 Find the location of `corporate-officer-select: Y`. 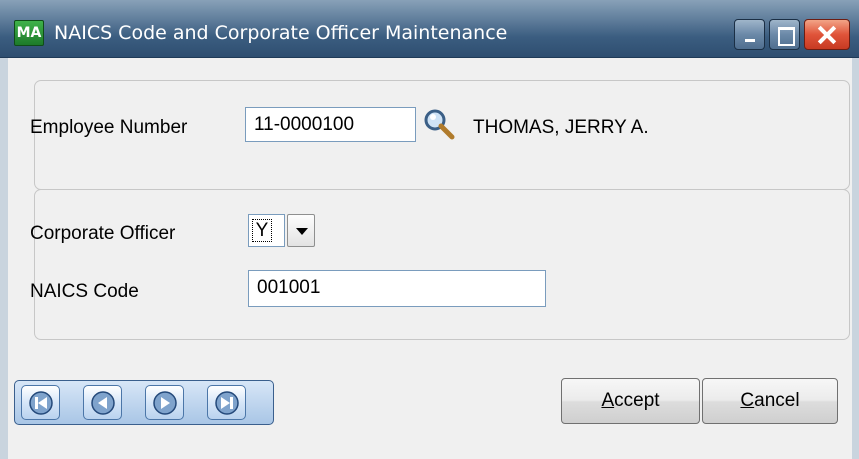

corporate-officer-select: Y is located at coordinates (266, 230).